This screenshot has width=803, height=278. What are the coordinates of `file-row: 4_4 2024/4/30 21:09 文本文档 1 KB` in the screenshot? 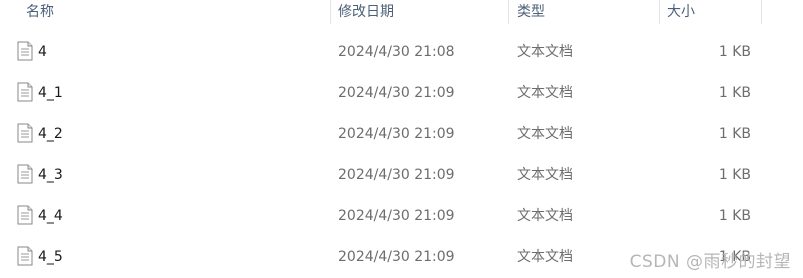 It's located at (401, 216).